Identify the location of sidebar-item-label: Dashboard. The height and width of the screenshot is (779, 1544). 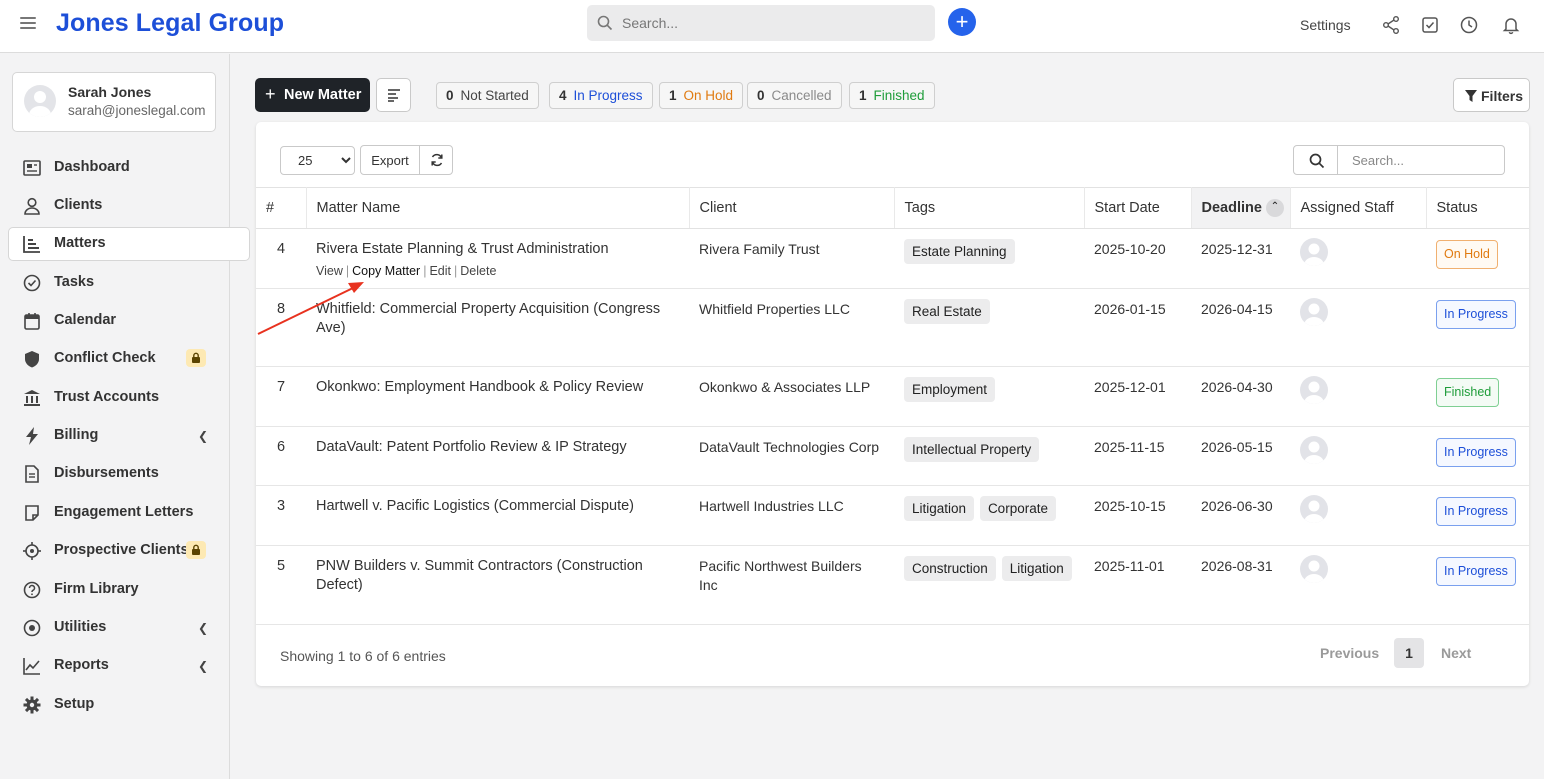
(92, 167).